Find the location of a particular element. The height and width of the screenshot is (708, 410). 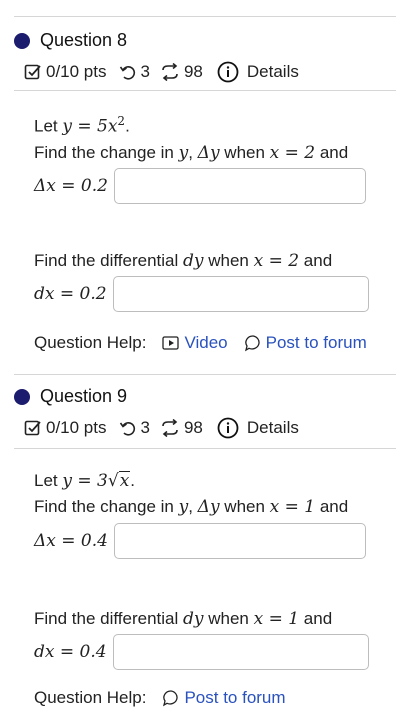

answer-row: dx = 0.2 is located at coordinates (207, 294).